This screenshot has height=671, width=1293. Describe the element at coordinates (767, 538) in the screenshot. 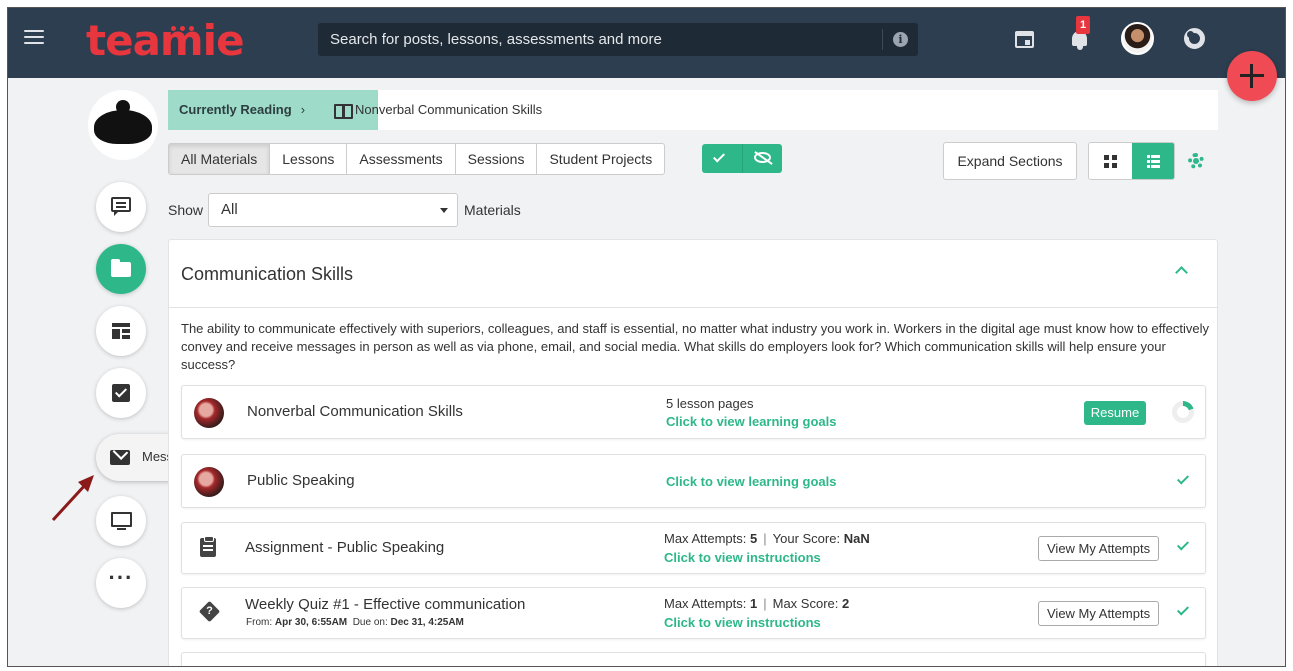

I see `item-meta: Max Attempts: 5 | Your Score: NaN` at that location.